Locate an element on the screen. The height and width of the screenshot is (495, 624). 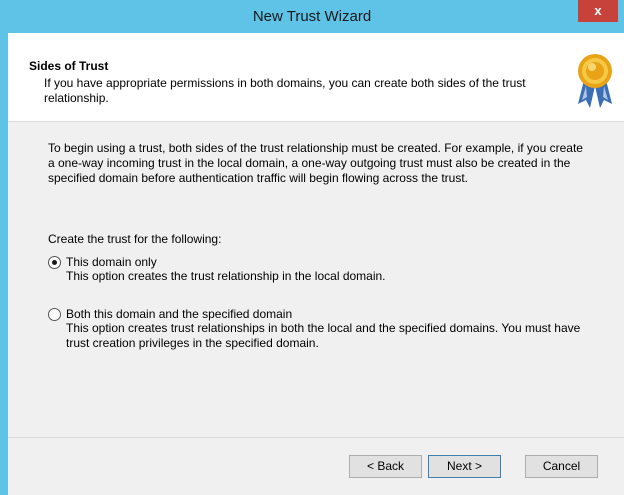
window-title: New Trust Wizard is located at coordinates (312, 16).